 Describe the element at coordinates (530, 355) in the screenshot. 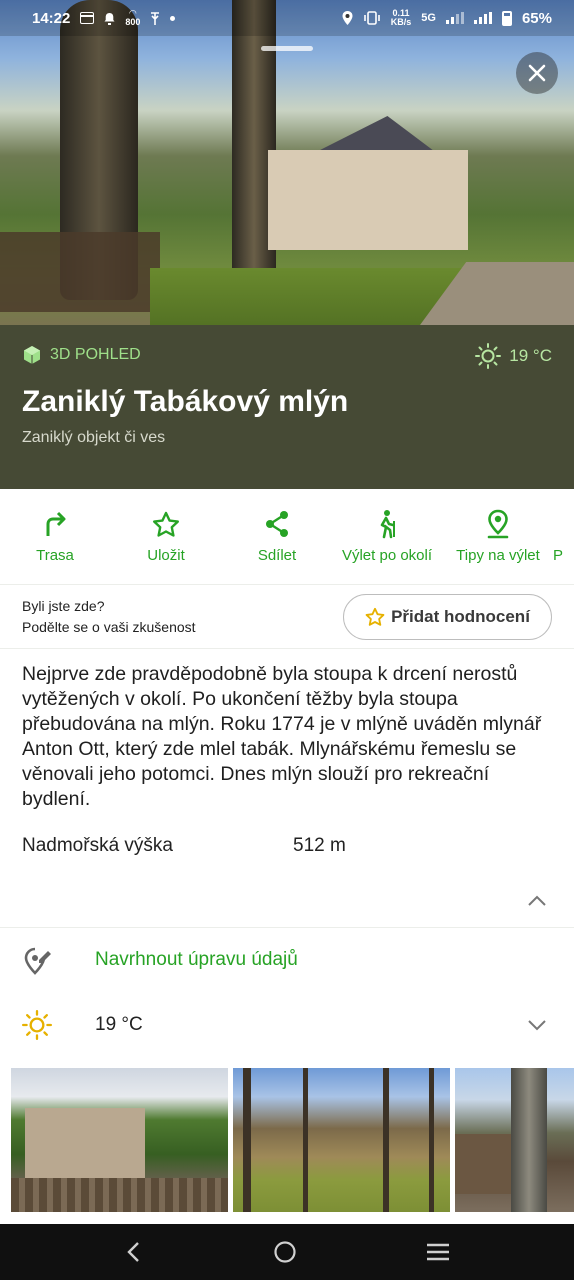

I see `temperature-top: 19 °C` at that location.